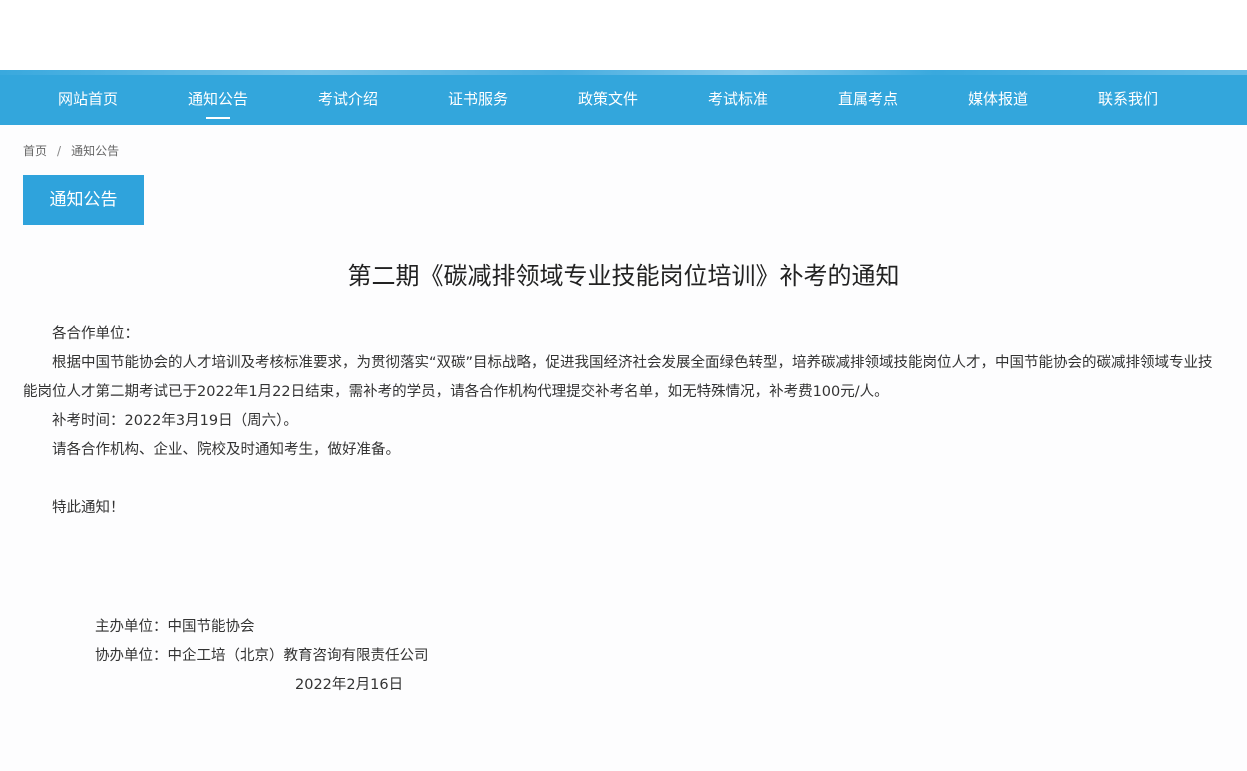 This screenshot has width=1247, height=771. Describe the element at coordinates (95, 334) in the screenshot. I see `article-salutation: 各合作单位：` at that location.